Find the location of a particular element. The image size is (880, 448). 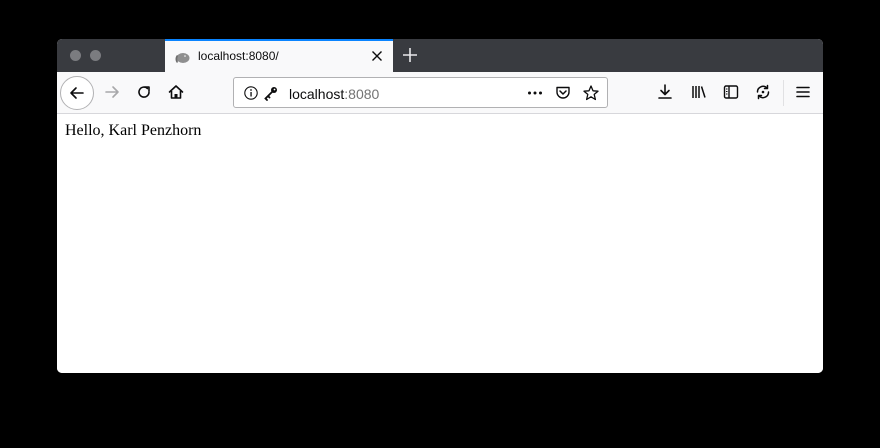

reload-icon is located at coordinates (144, 92).